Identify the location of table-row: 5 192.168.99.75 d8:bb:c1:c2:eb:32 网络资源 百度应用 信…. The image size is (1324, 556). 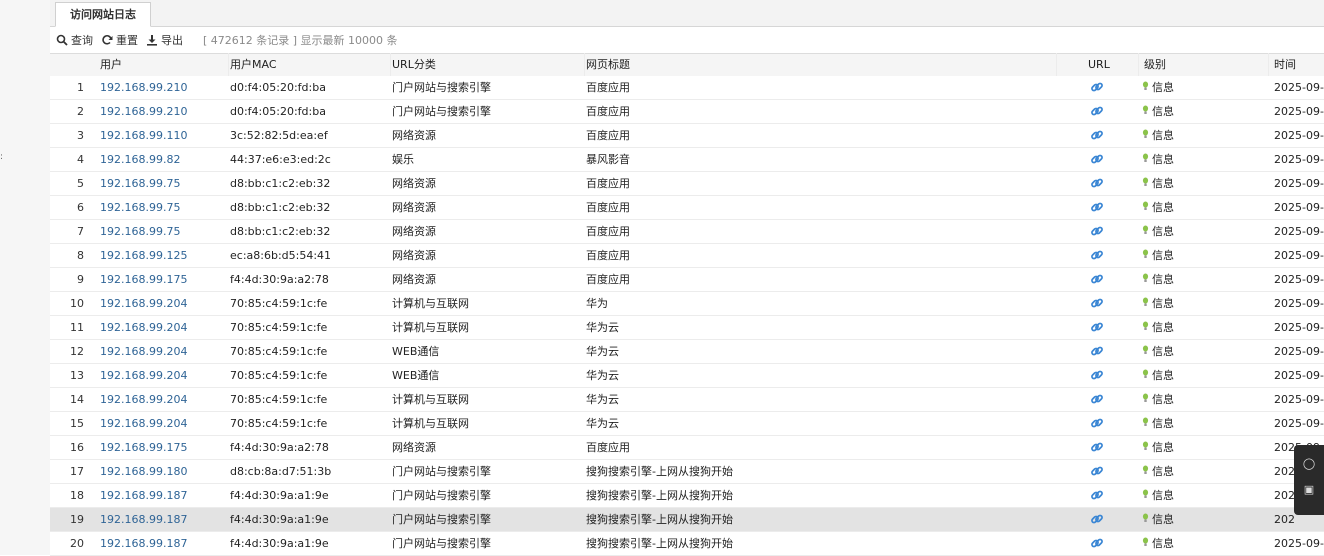
(687, 184).